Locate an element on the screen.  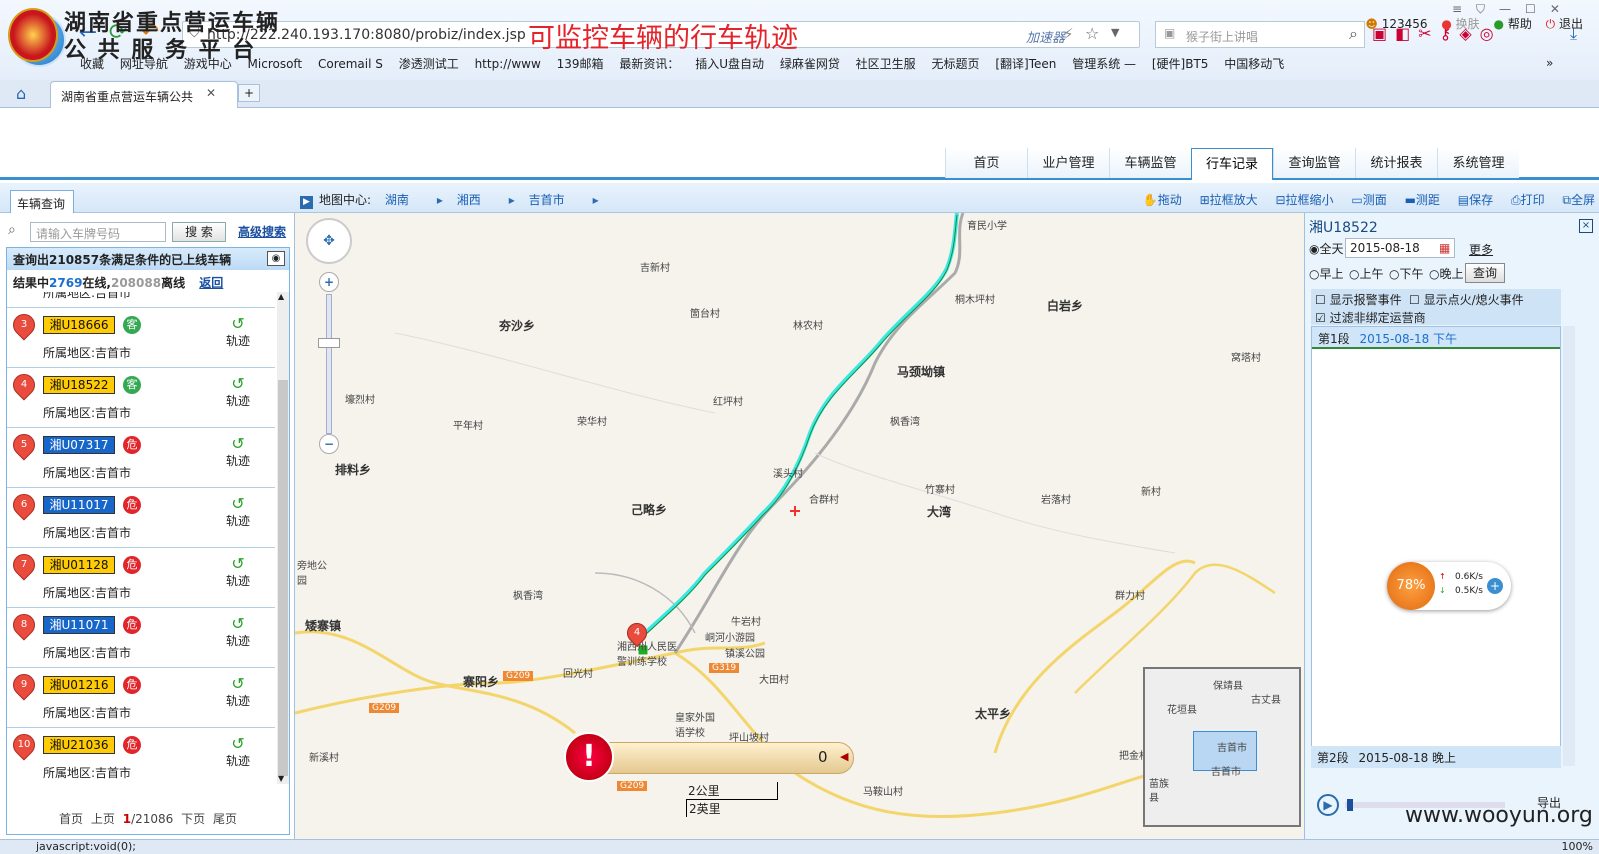
query-button: 查询 is located at coordinates (1485, 273).